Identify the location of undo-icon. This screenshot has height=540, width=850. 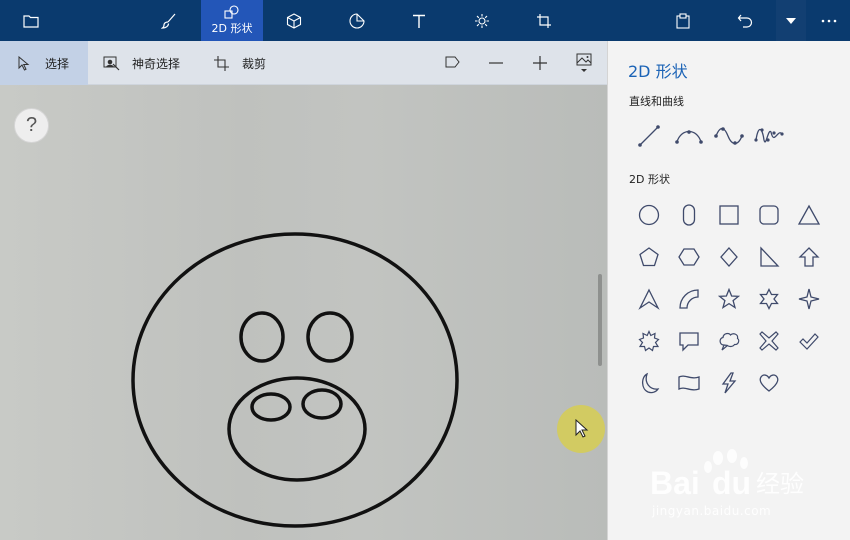
(745, 20).